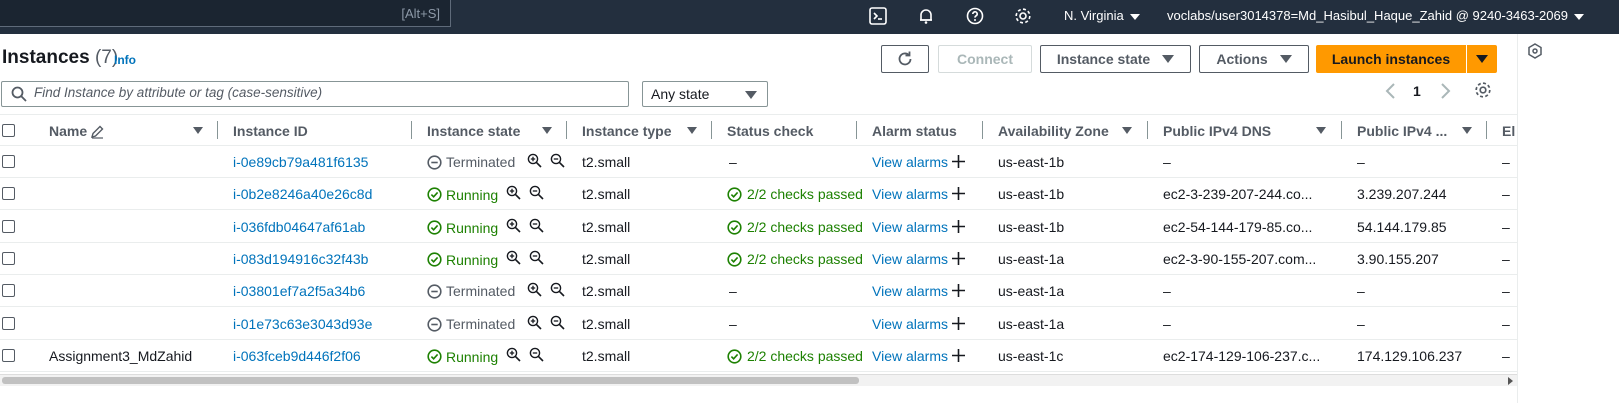  I want to click on column-header-instance-state: Instance state, so click(473, 131).